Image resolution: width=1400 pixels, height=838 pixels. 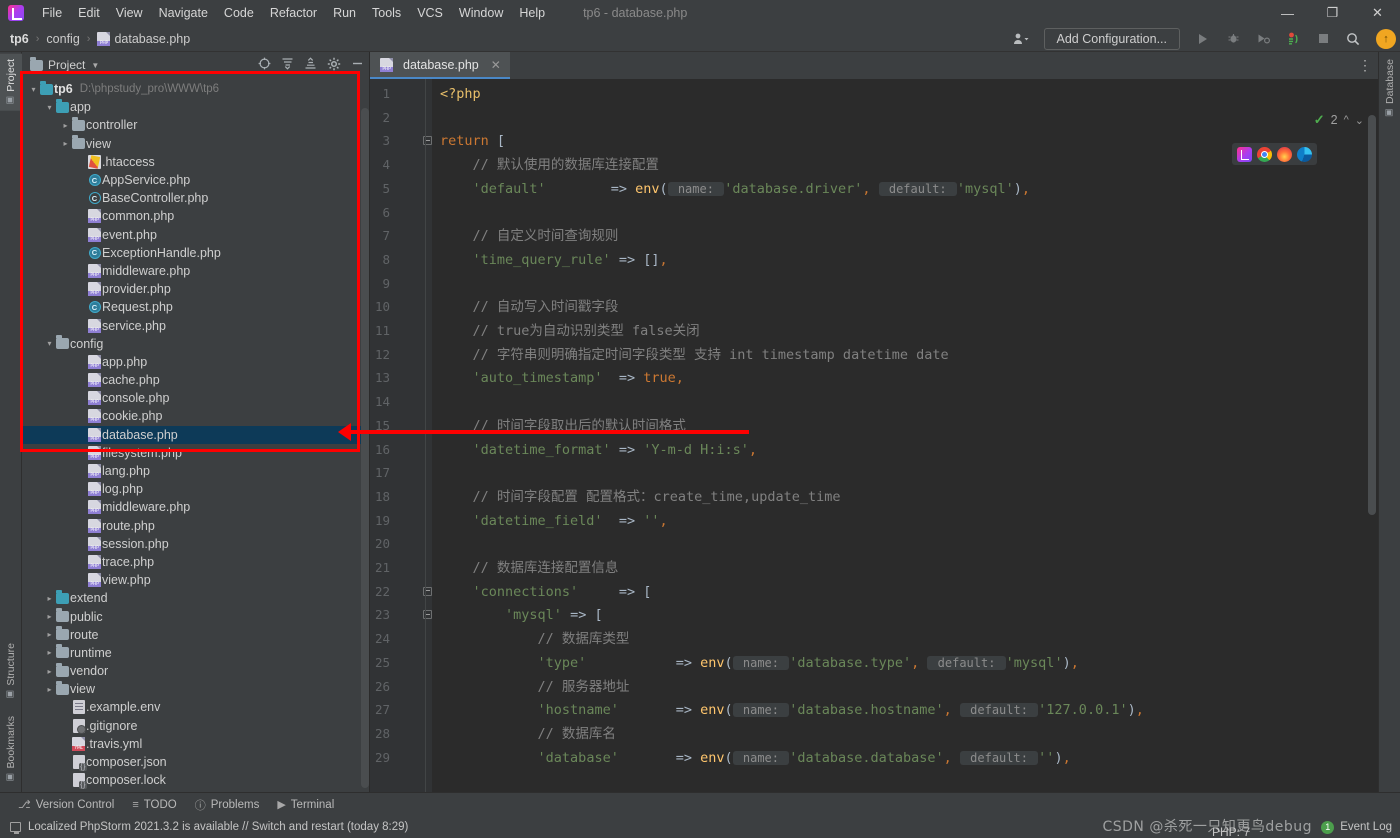 I want to click on tool-tab-bookmarks: ▣ Bookmarks, so click(x=11, y=749).